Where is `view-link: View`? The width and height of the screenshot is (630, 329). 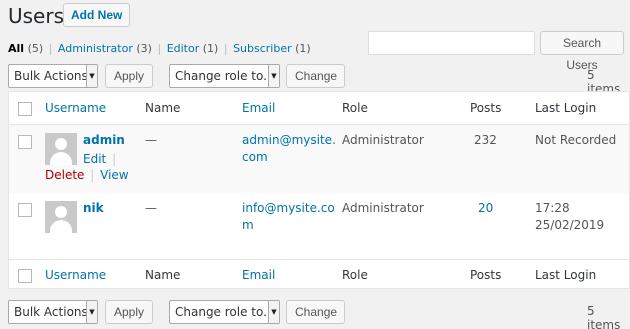
view-link: View is located at coordinates (114, 175).